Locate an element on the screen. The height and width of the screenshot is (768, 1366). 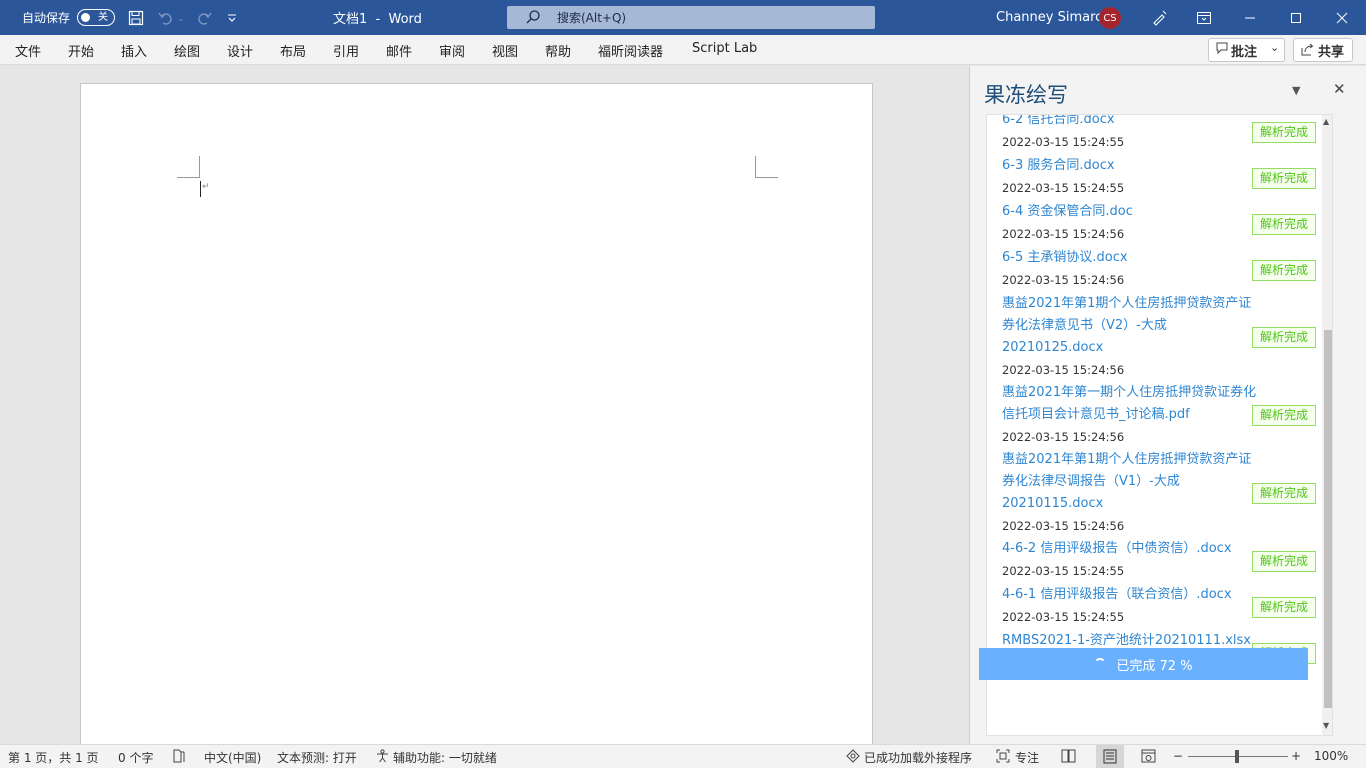
search-input: 搜索(Alt+Q) is located at coordinates (691, 17).